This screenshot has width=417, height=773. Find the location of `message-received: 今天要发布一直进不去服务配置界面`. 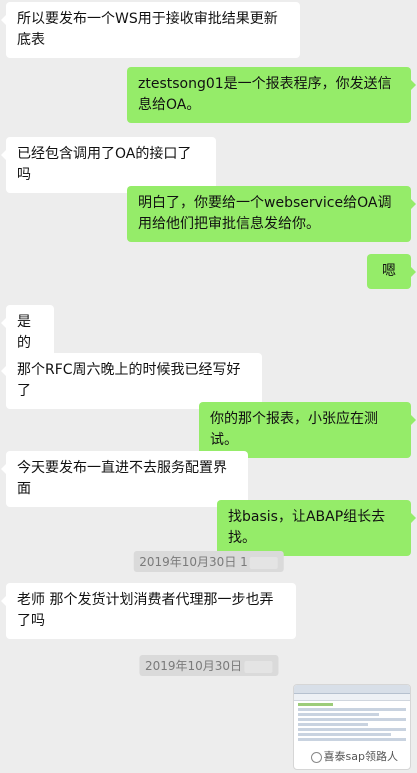

message-received: 今天要发布一直进不去服务配置界面 is located at coordinates (124, 479).